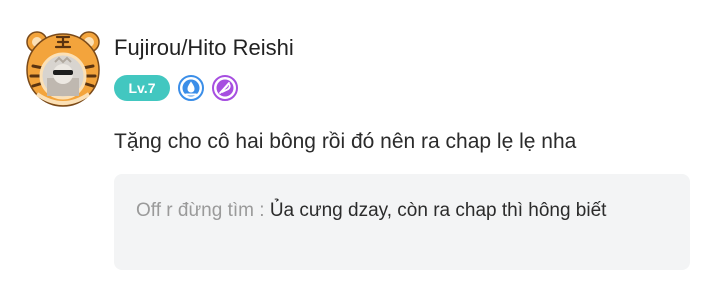 This screenshot has width=719, height=286. What do you see at coordinates (200, 210) in the screenshot?
I see `reply-author: Off r đừng tìm :` at bounding box center [200, 210].